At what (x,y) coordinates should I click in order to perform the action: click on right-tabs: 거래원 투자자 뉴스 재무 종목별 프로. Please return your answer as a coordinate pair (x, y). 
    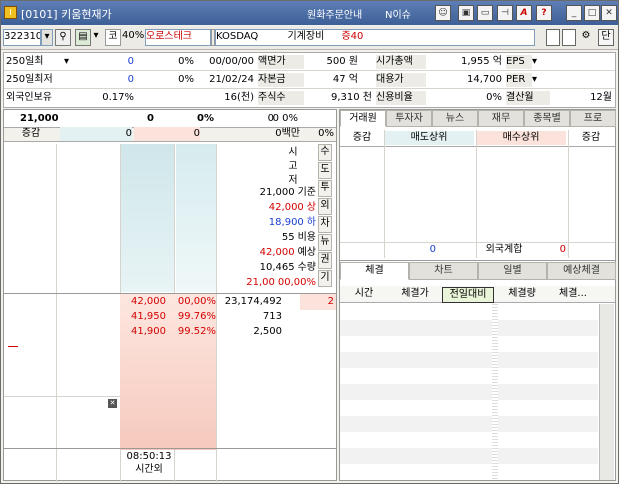
    Looking at the image, I should click on (478, 119).